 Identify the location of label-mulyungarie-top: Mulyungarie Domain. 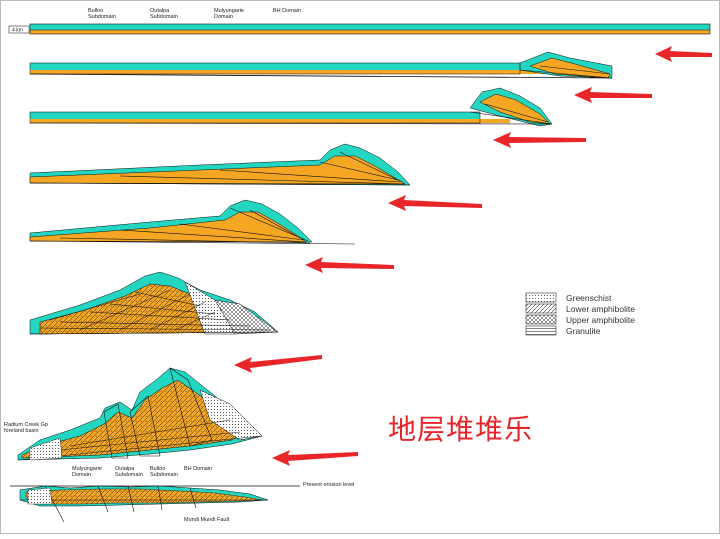
(229, 14).